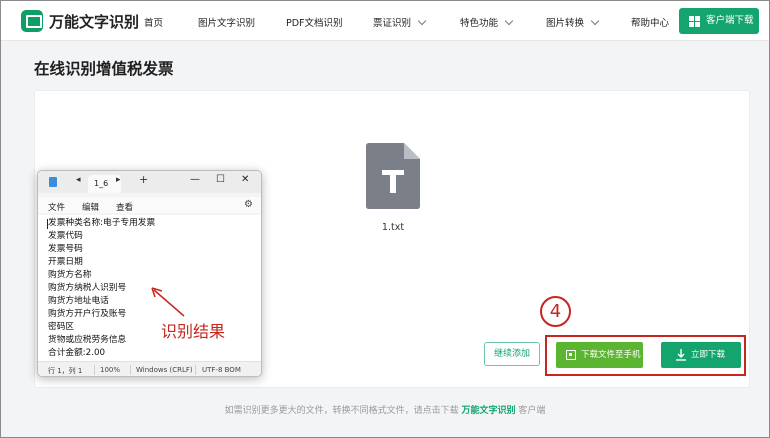 The image size is (770, 438). I want to click on tab-scroll-left-icon: ◂, so click(78, 180).